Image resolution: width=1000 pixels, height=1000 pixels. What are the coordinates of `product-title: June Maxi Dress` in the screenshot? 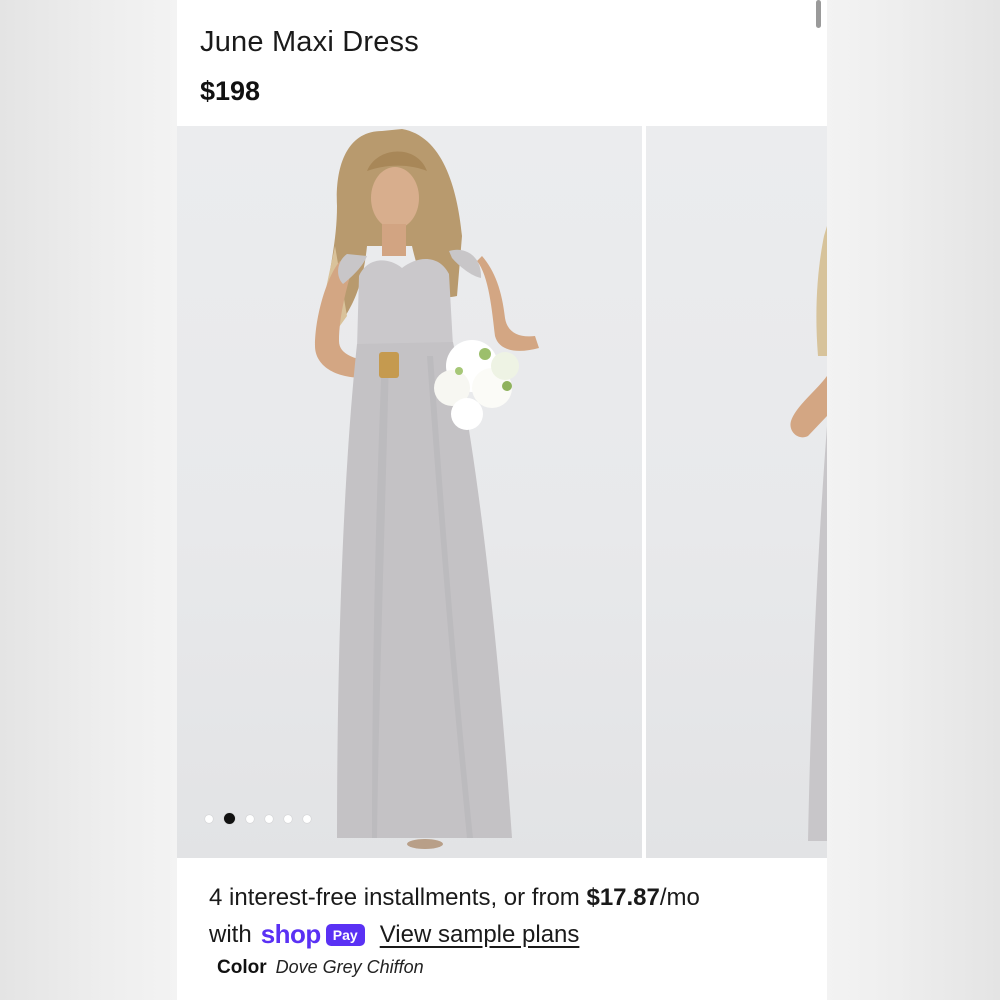 It's located at (309, 42).